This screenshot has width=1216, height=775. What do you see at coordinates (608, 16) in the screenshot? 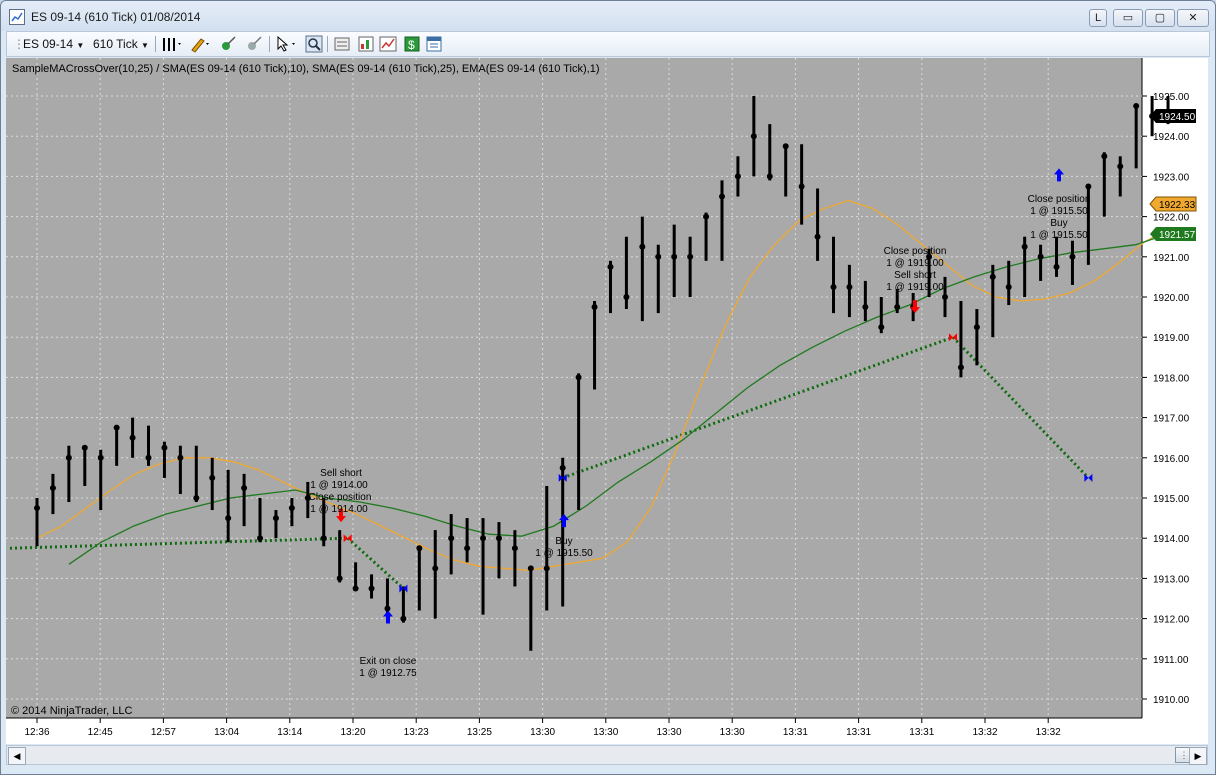
I see `title-bar: ES 09-14 (610 Tick) 01/08/2014 L ▭ ▢ ✕` at bounding box center [608, 16].